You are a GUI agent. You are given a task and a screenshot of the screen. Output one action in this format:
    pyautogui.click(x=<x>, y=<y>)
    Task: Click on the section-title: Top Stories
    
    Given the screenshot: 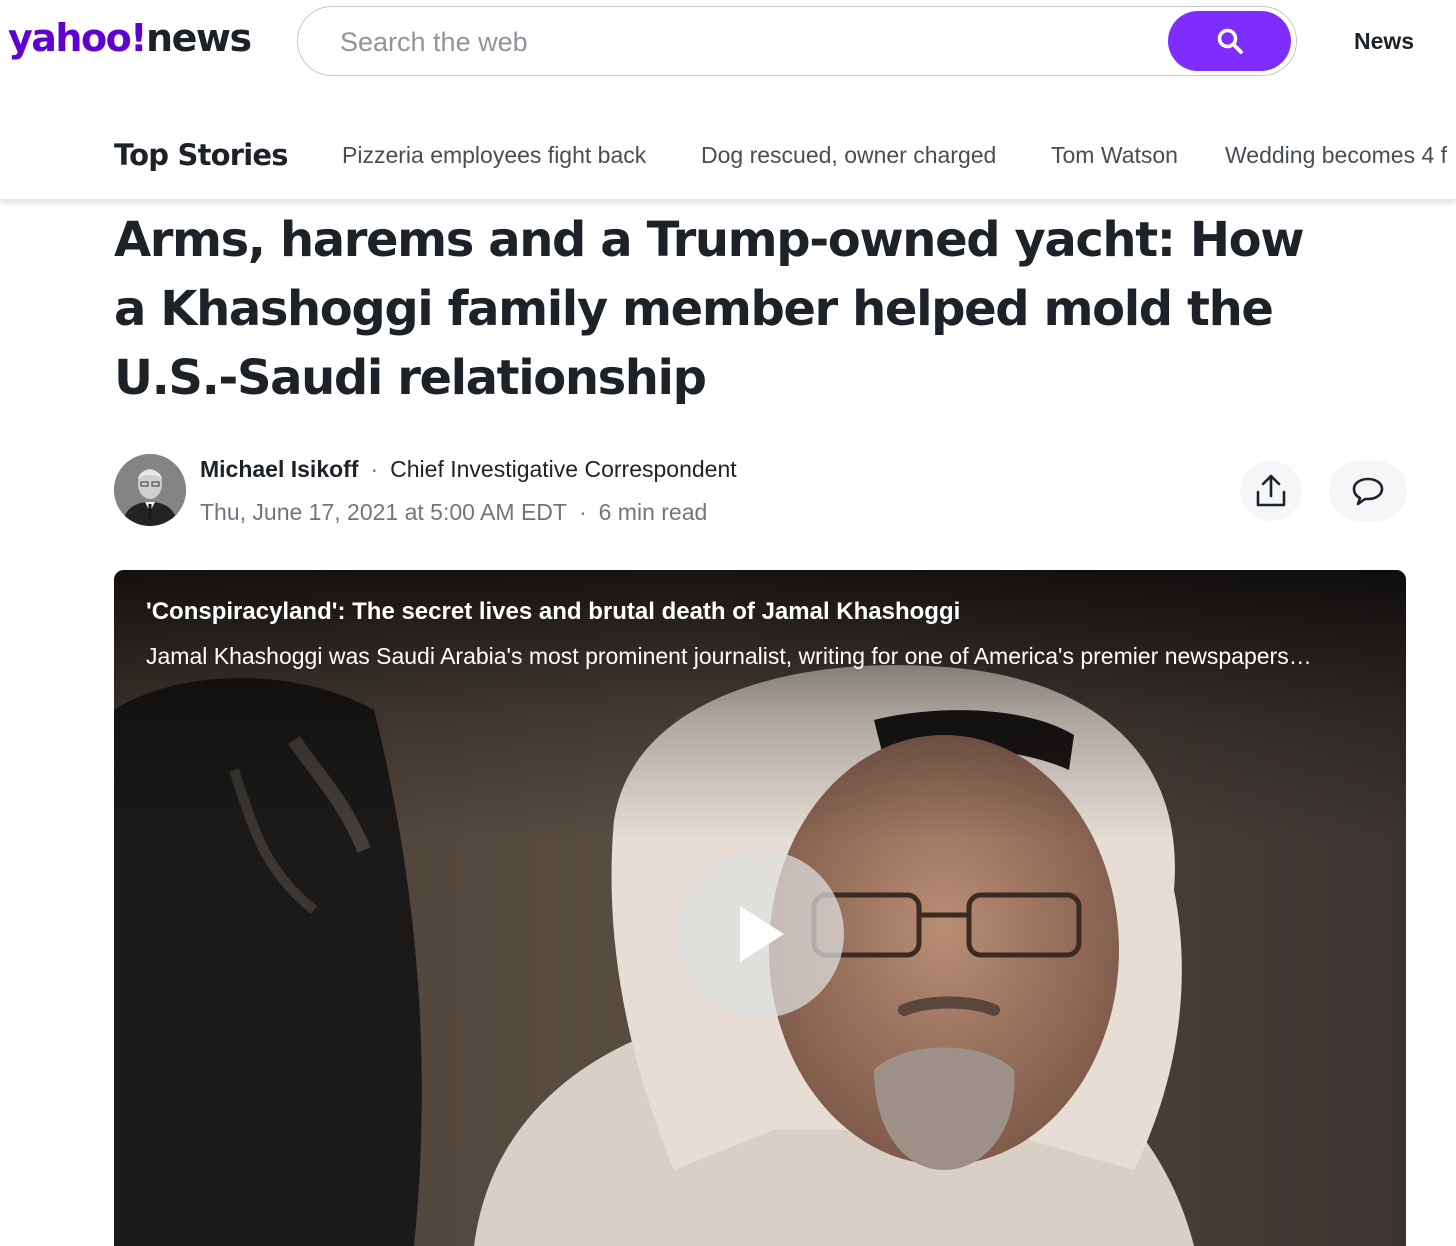 What is the action you would take?
    pyautogui.click(x=201, y=155)
    